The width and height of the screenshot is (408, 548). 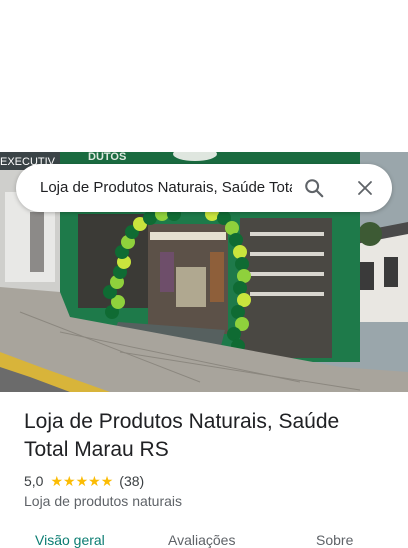 I want to click on place-tabs: Visão geral Avaliações Sobre, so click(x=204, y=539).